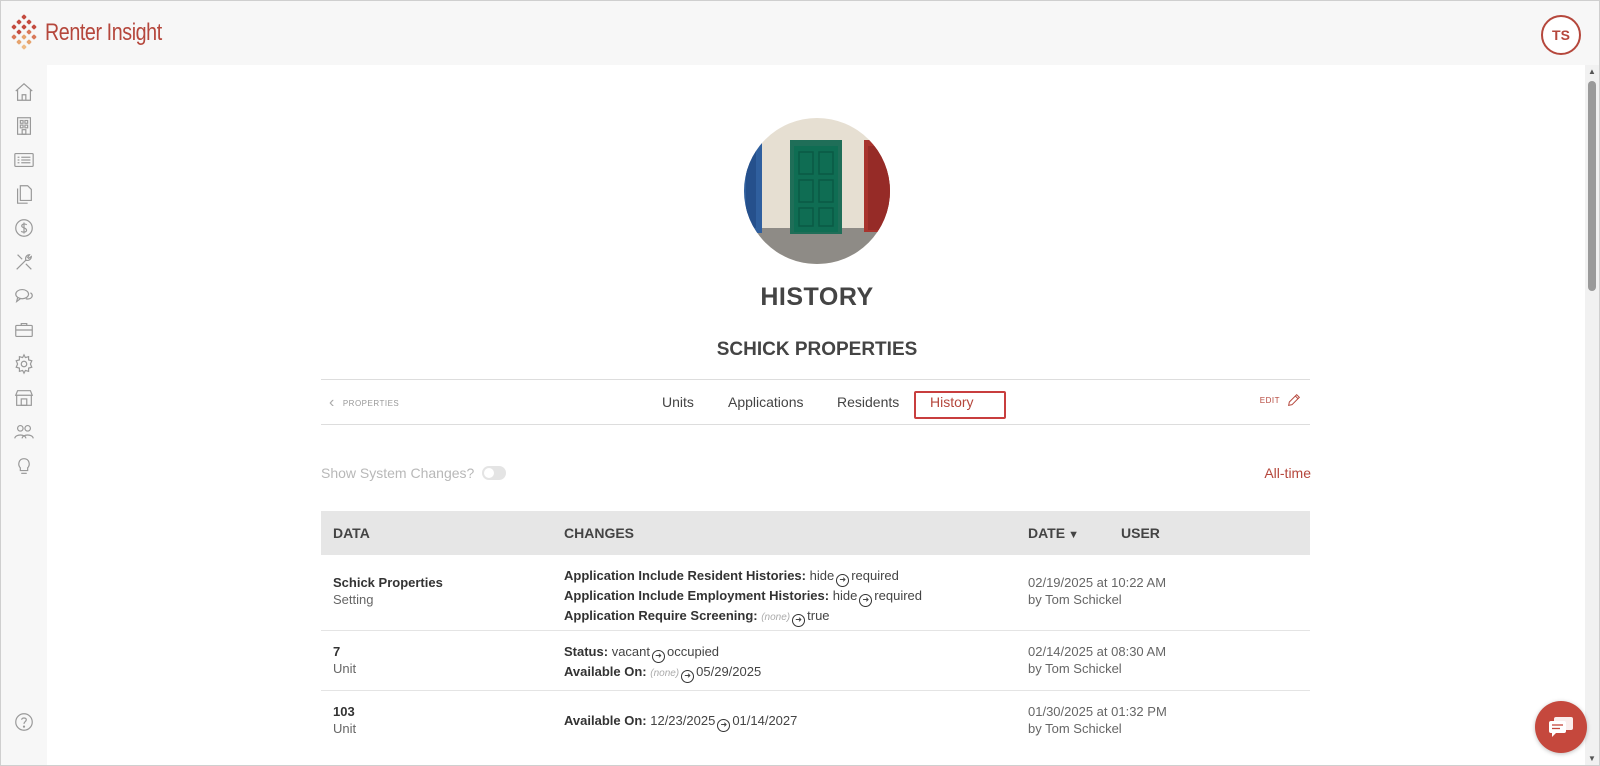 Image resolution: width=1600 pixels, height=766 pixels. What do you see at coordinates (1287, 473) in the screenshot?
I see `time-range-dropdown: All-time` at bounding box center [1287, 473].